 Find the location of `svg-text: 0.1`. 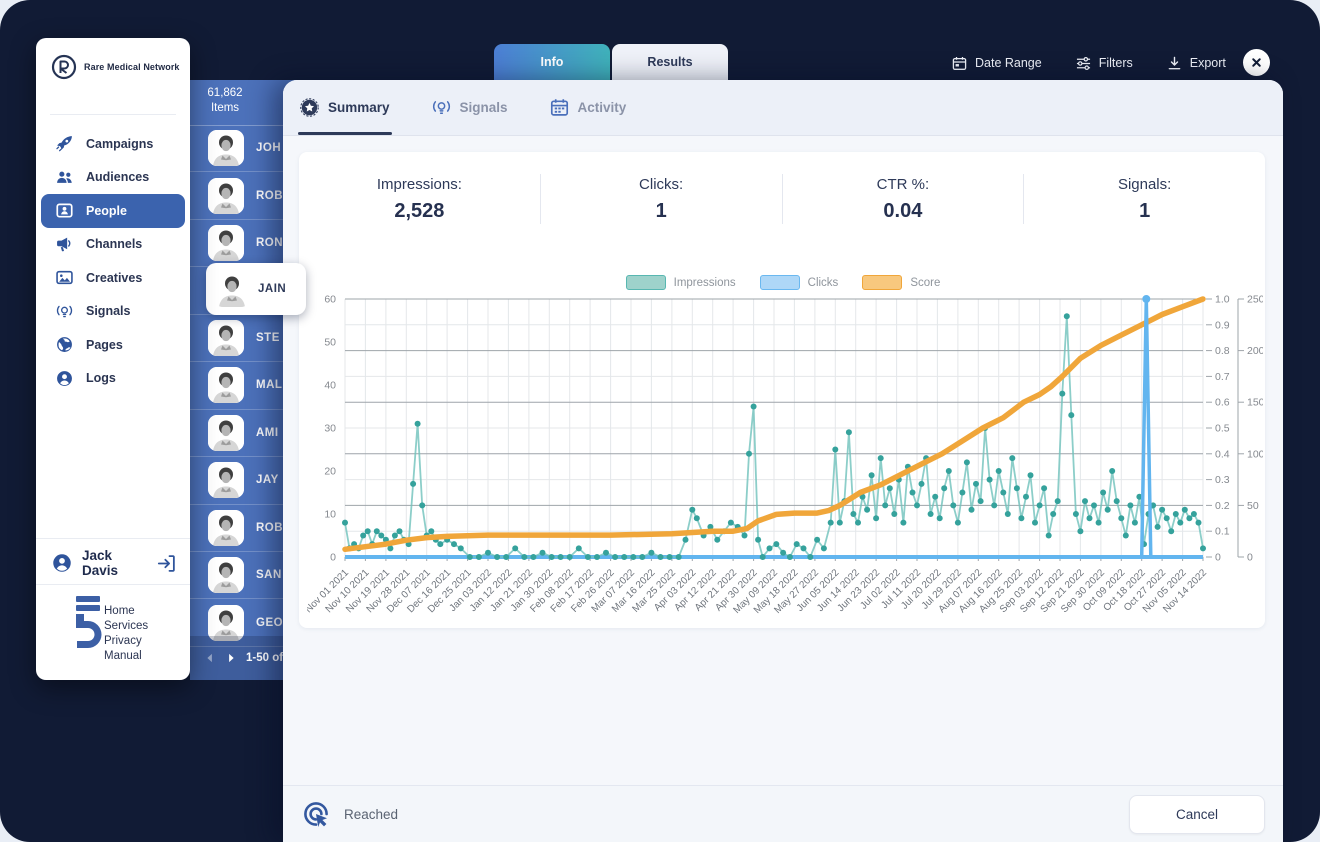

svg-text: 0.1 is located at coordinates (1222, 532).